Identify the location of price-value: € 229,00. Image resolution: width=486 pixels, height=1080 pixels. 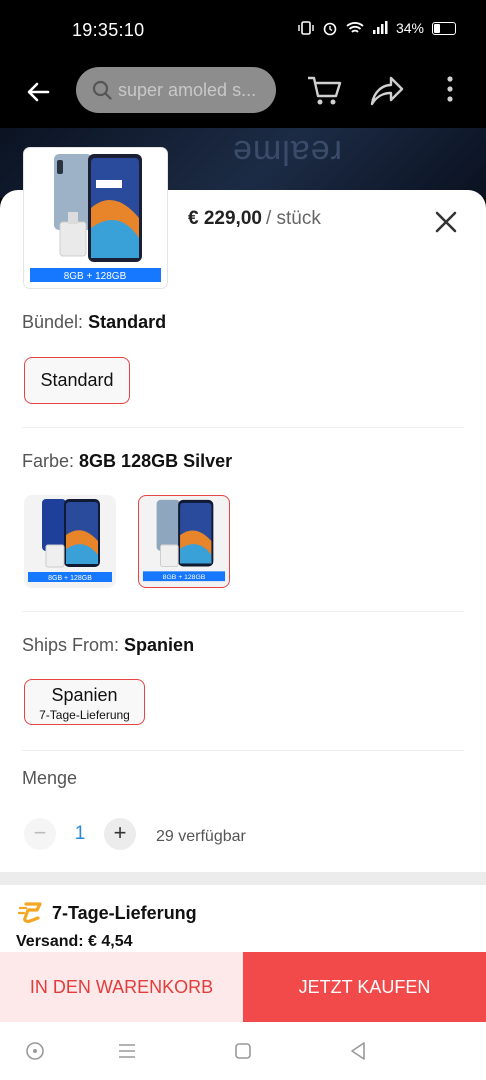
(225, 218).